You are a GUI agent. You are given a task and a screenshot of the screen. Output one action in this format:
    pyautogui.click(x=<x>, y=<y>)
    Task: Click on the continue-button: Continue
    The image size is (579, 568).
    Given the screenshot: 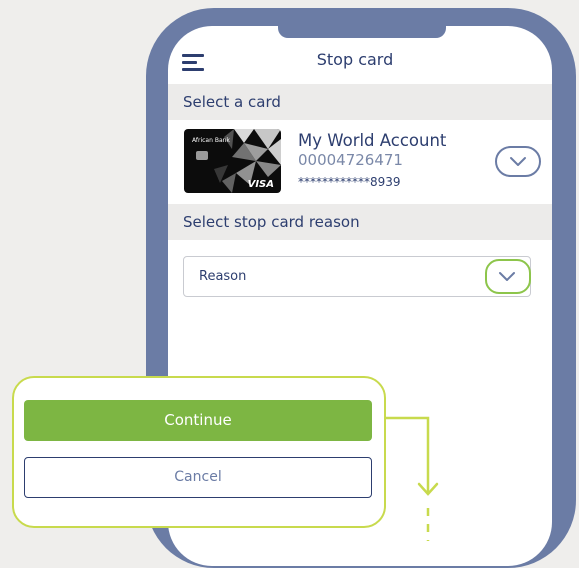 What is the action you would take?
    pyautogui.click(x=198, y=420)
    